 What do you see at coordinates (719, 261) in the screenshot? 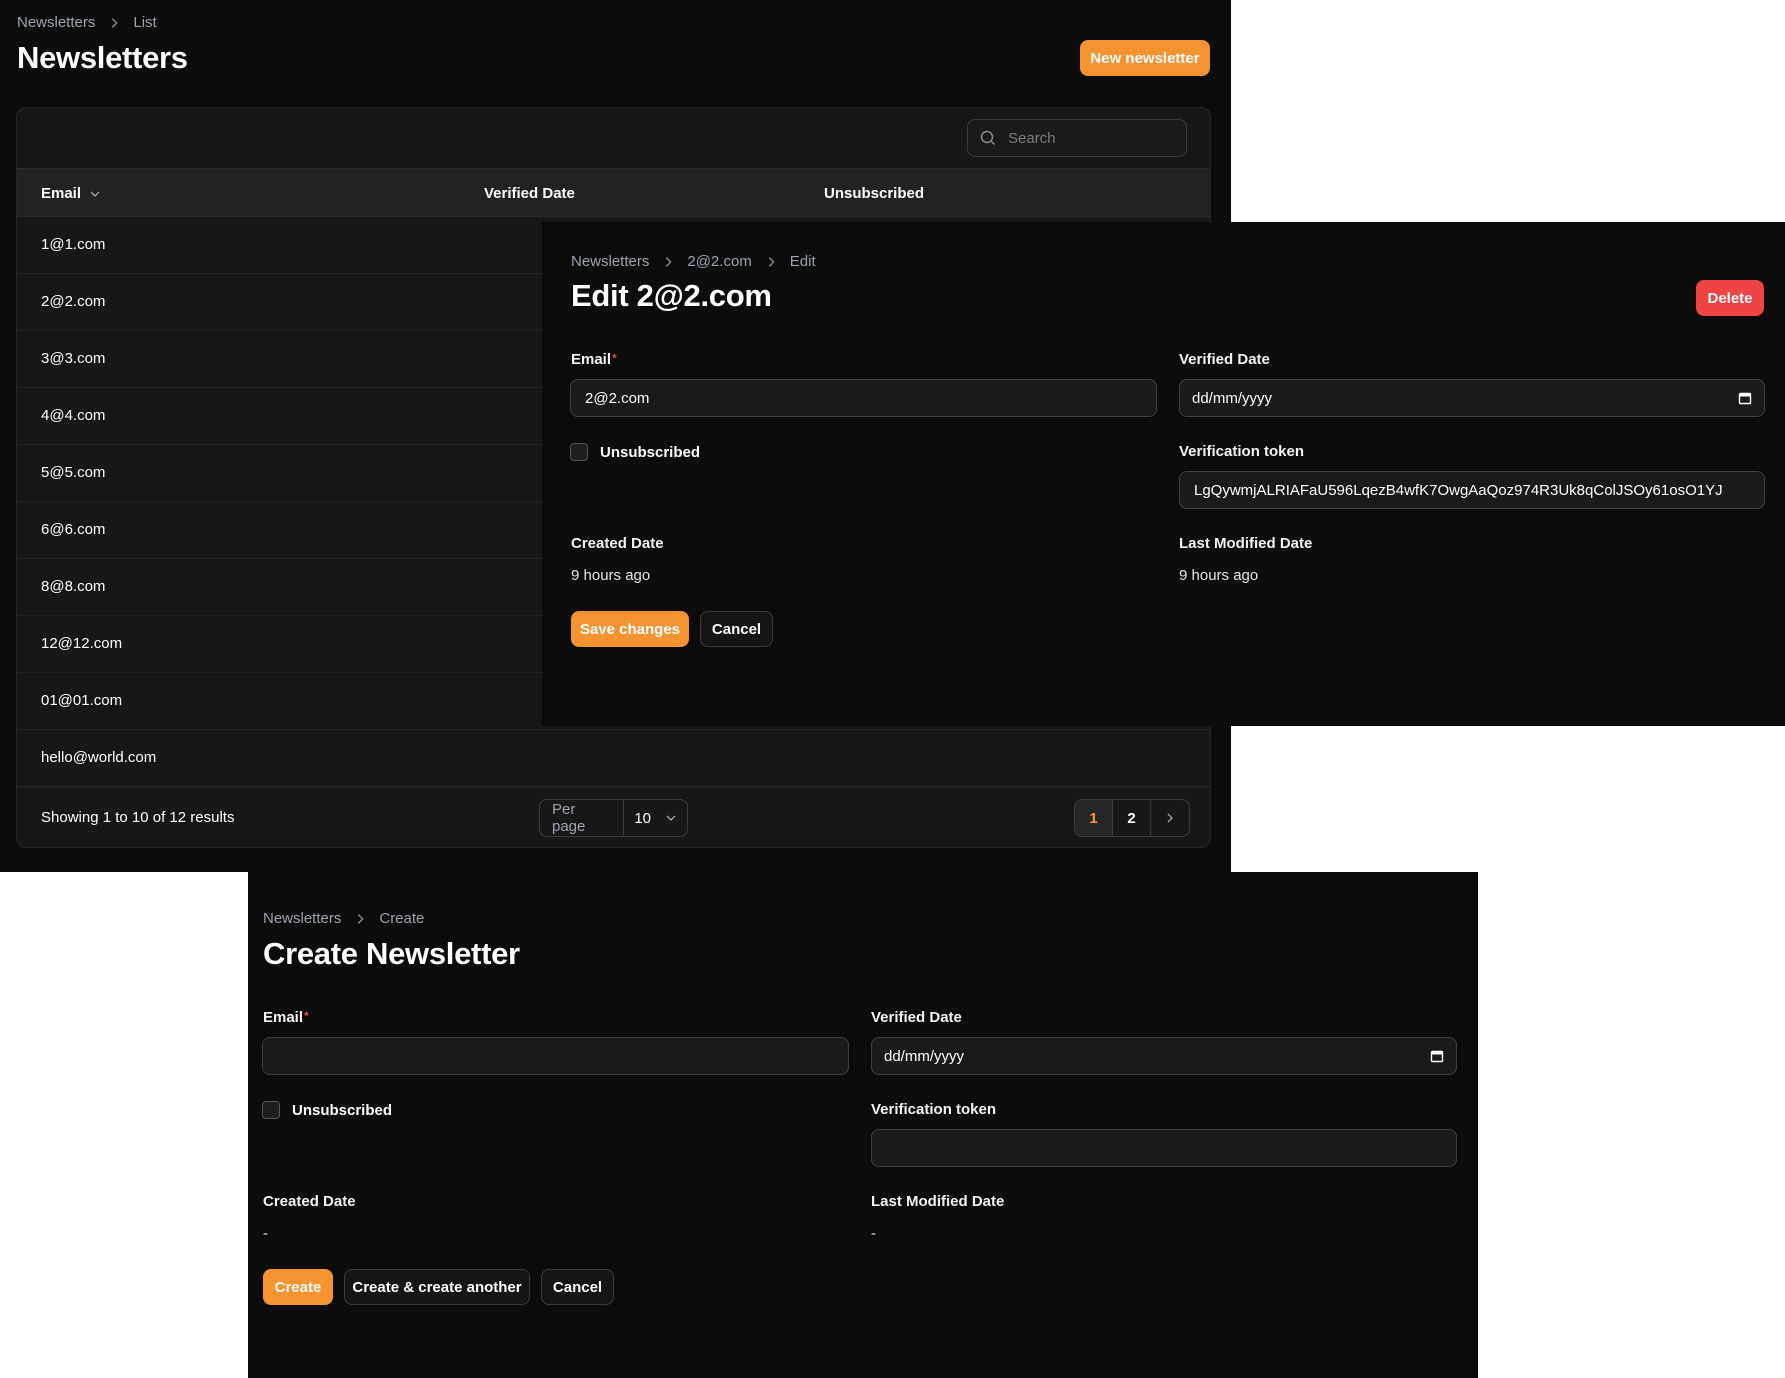
I see `breadcrumb-record: 2@2.com` at bounding box center [719, 261].